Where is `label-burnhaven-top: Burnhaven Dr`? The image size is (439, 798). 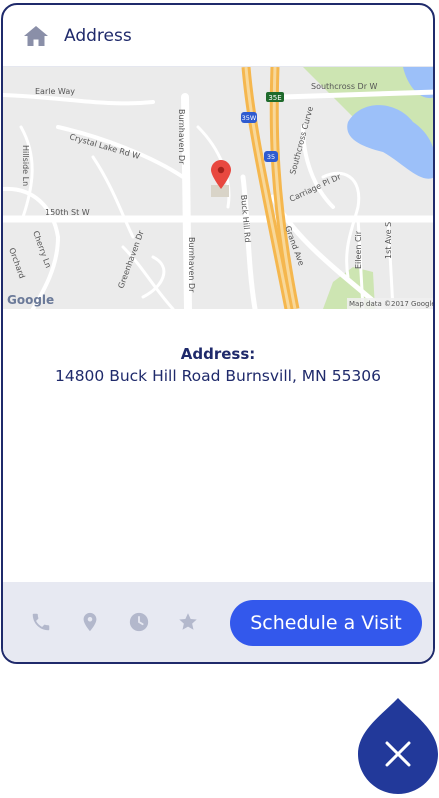 label-burnhaven-top: Burnhaven Dr is located at coordinates (181, 137).